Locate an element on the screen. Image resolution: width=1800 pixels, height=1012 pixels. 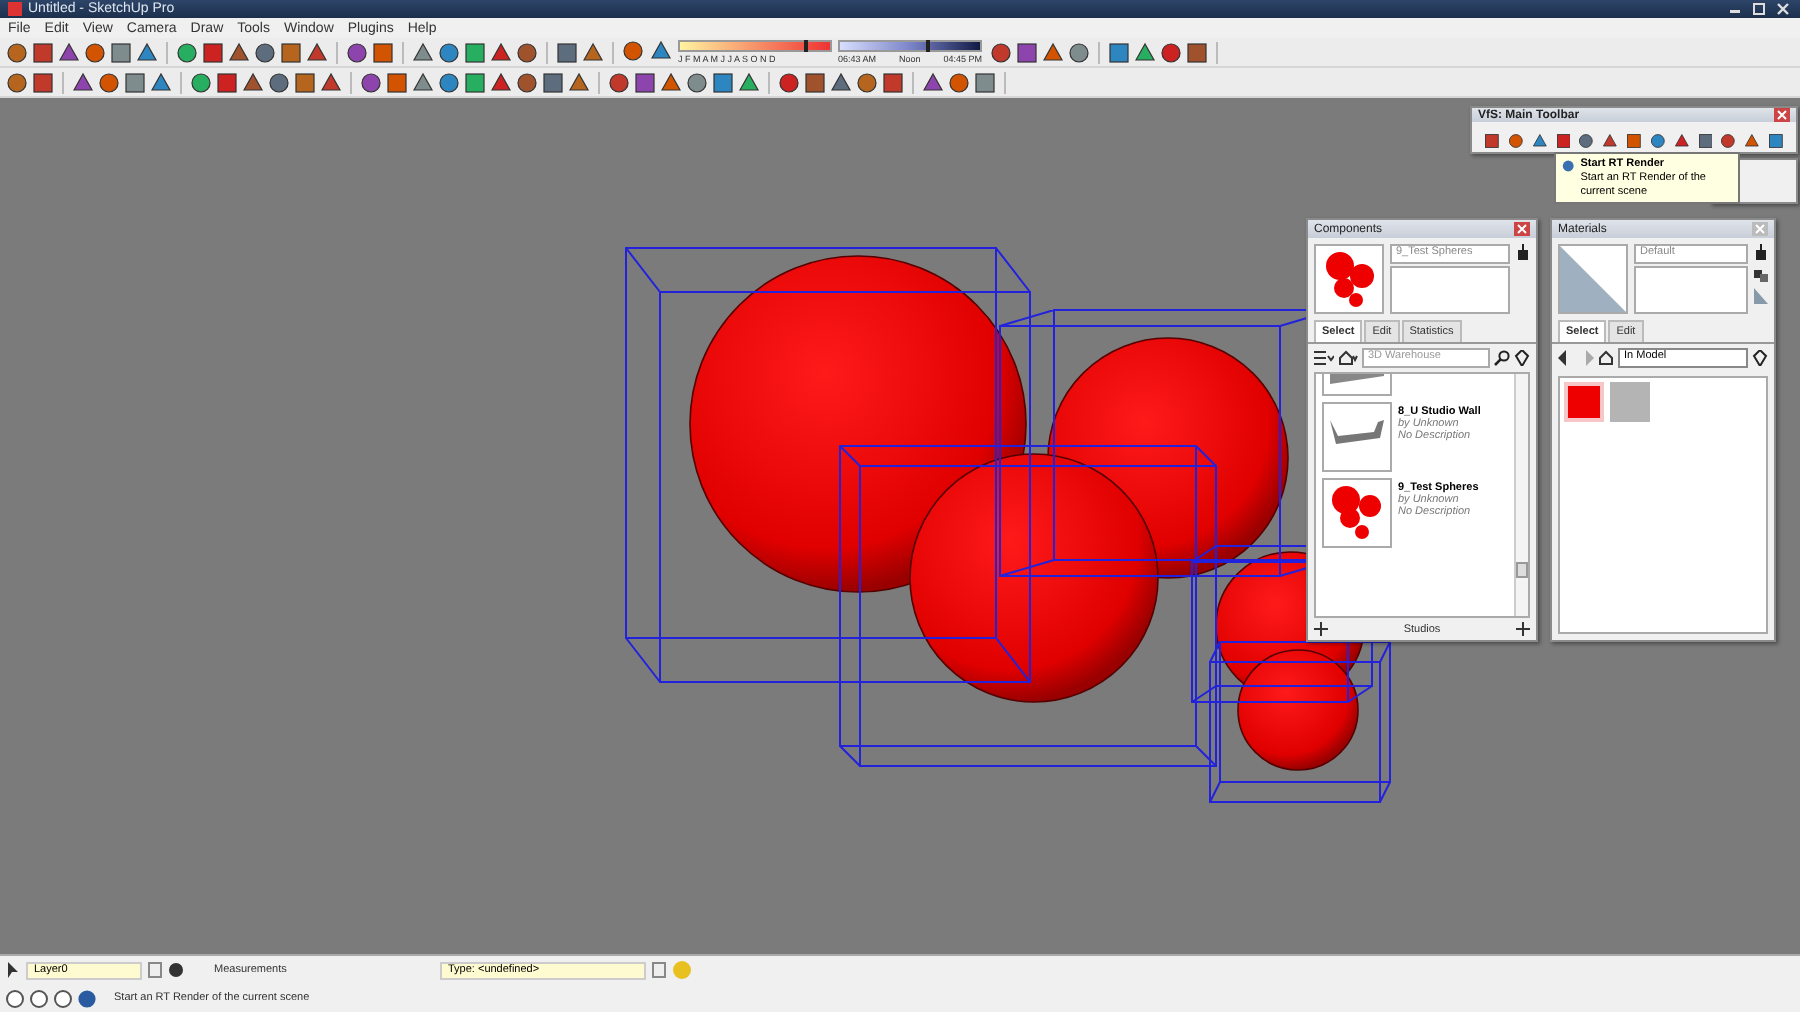
date-slider is located at coordinates (755, 46).